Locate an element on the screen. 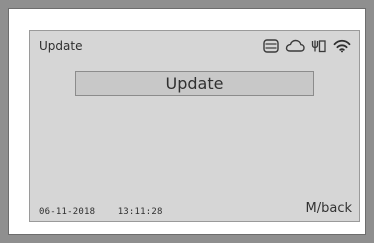 The height and width of the screenshot is (243, 374). antenna-icon is located at coordinates (319, 46).